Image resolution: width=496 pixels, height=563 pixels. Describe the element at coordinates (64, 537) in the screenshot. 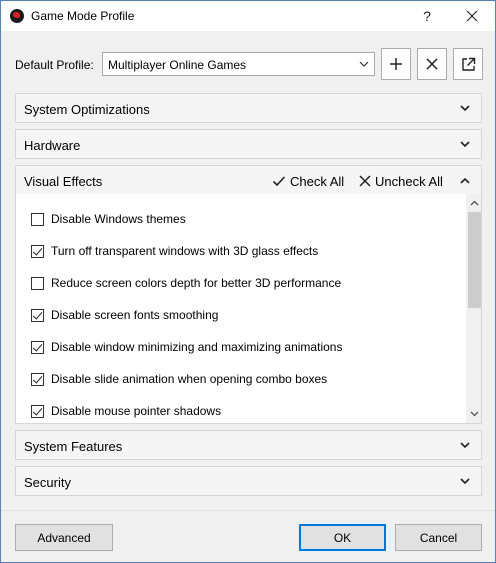

I see `advanced-button: Advanced` at that location.